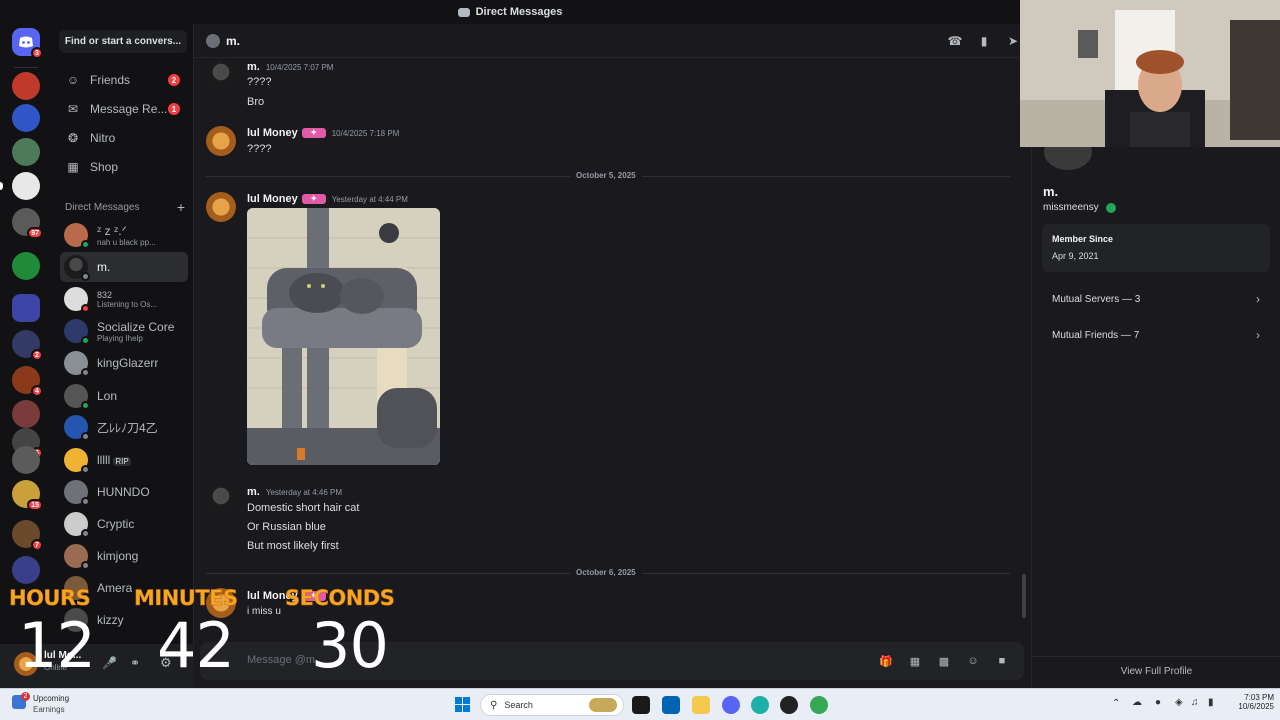 Image resolution: width=1280 pixels, height=720 pixels. I want to click on dm-item: lllll RIP, so click(124, 460).